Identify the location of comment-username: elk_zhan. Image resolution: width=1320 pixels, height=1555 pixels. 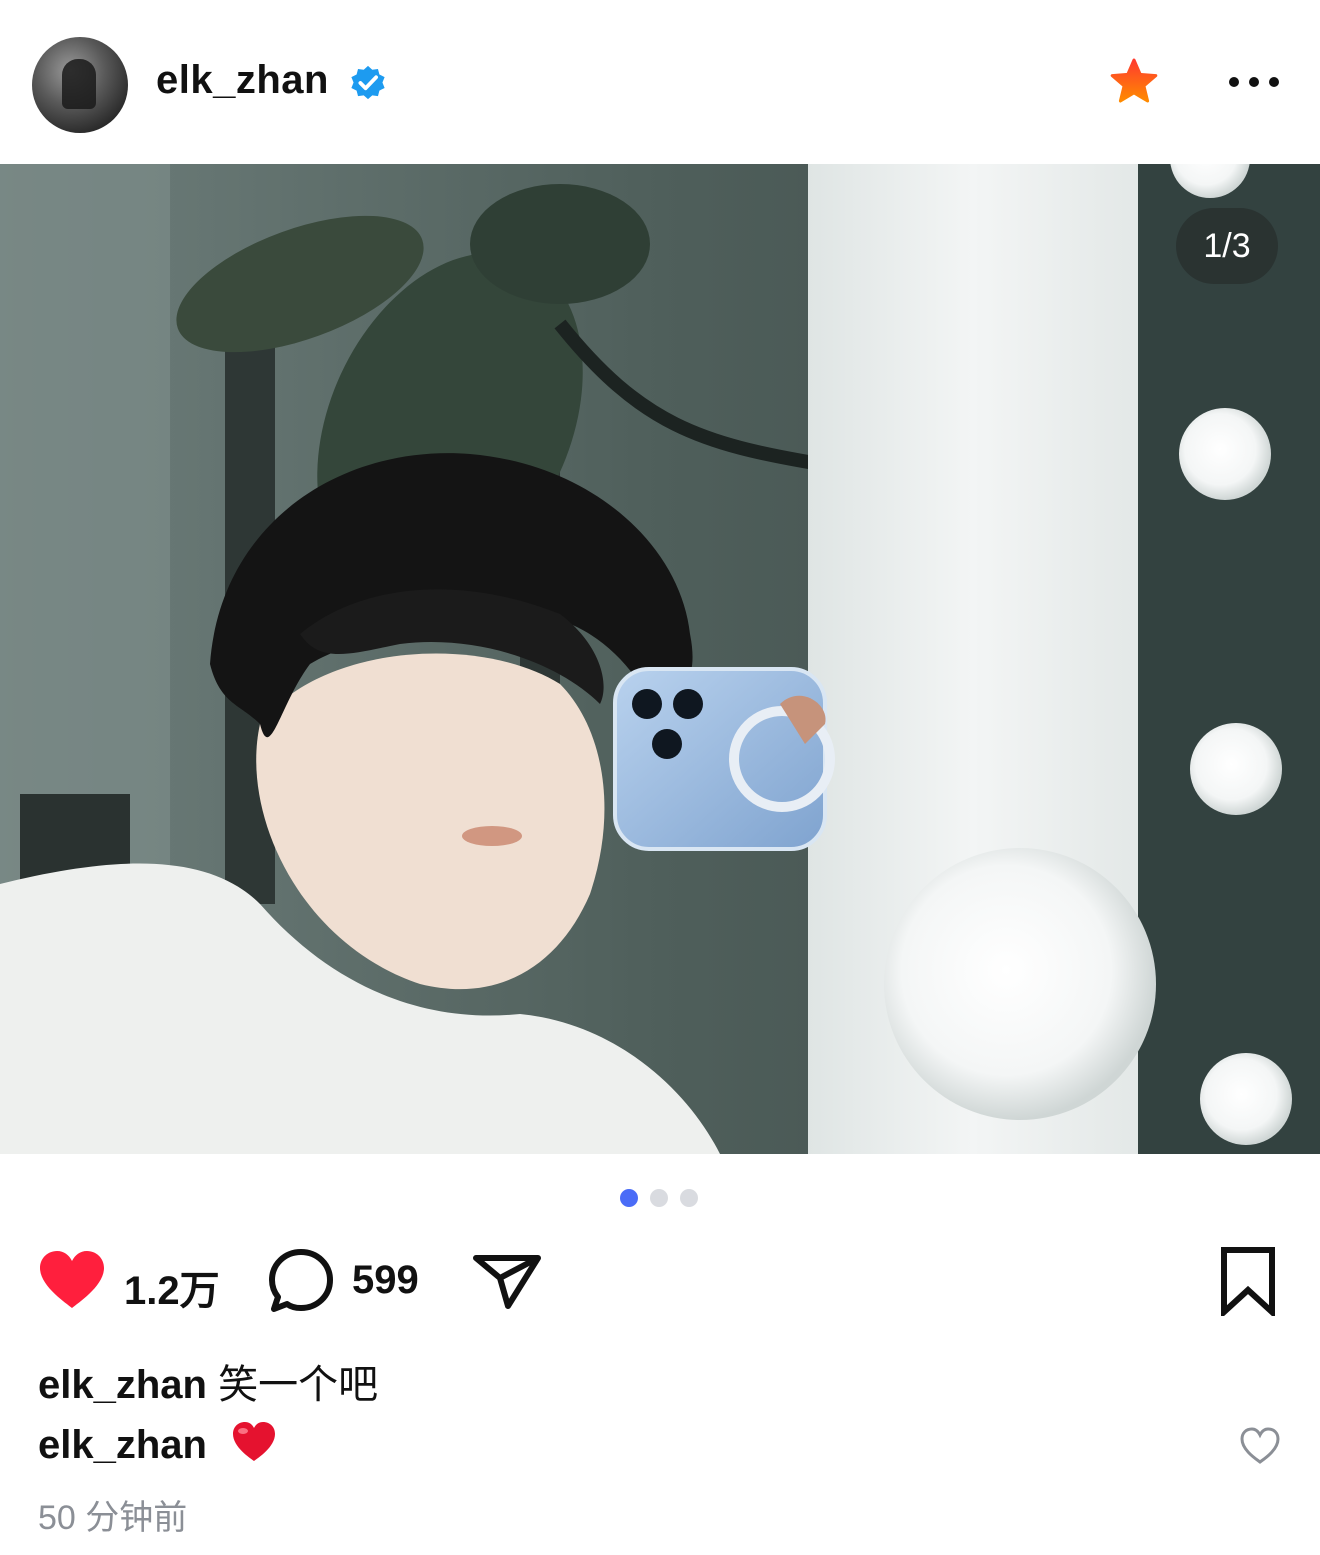
(122, 1445).